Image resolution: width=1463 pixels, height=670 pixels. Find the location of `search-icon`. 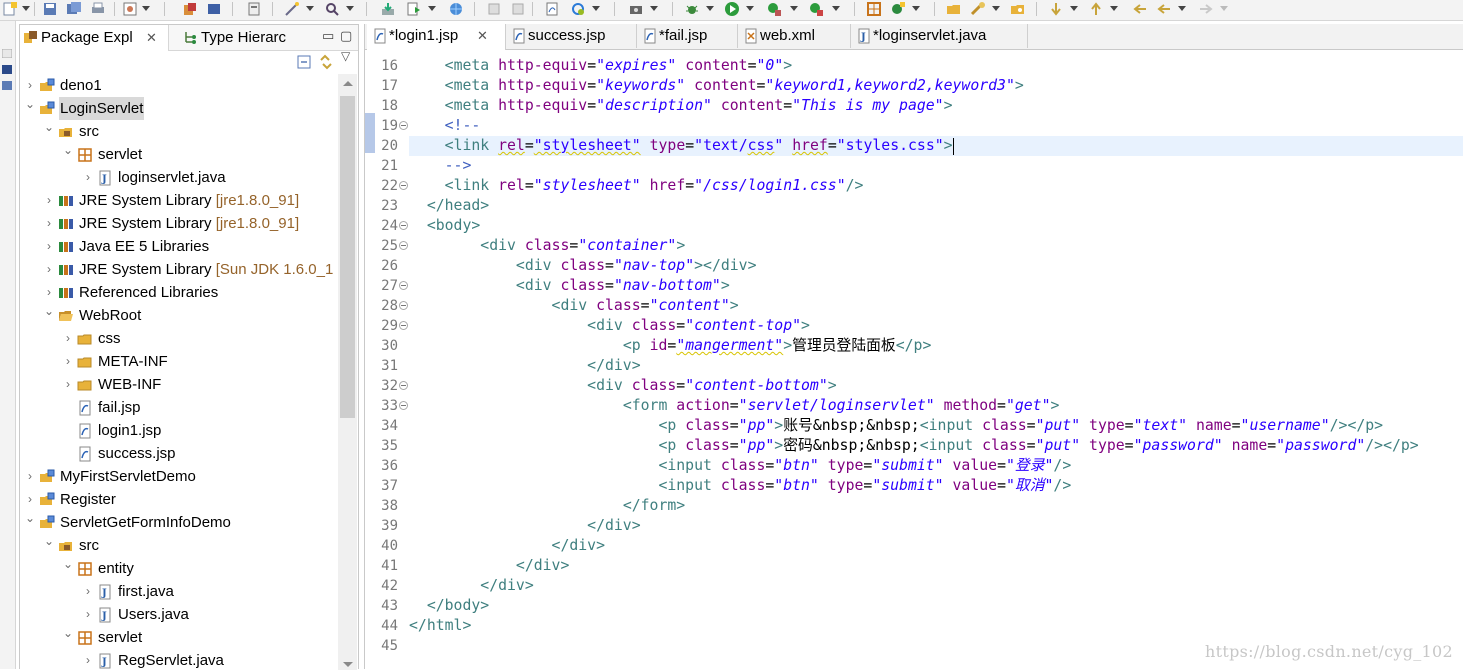

search-icon is located at coordinates (332, 9).